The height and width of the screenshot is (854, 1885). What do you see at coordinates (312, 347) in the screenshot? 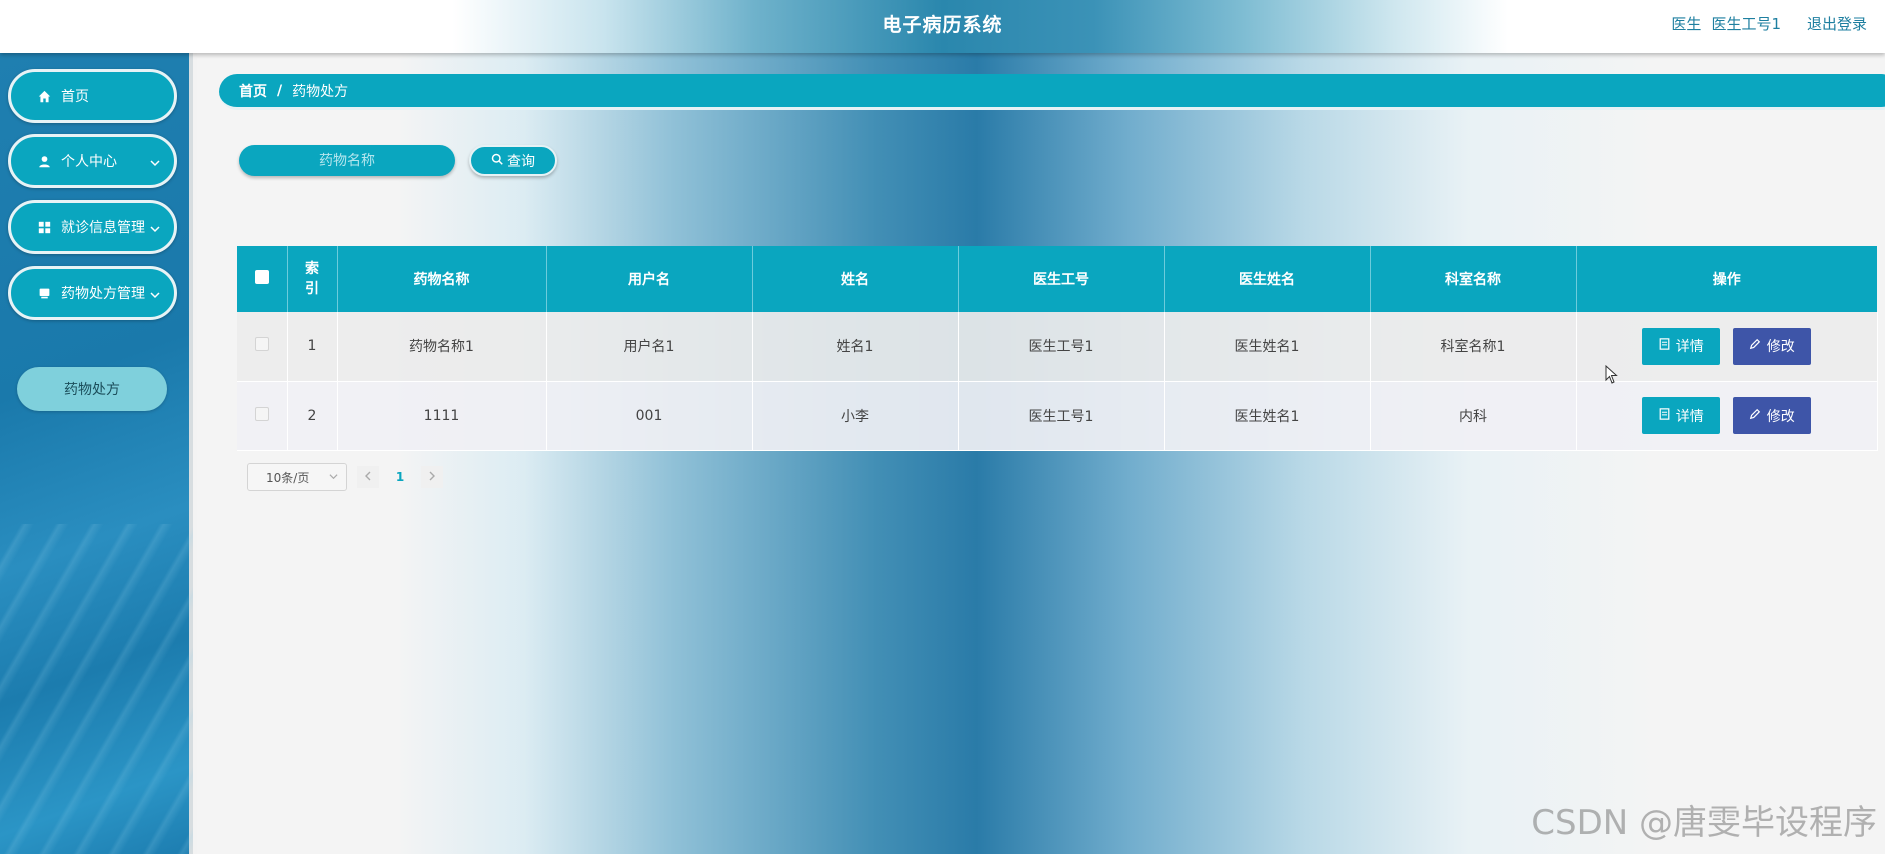
I see `cell-index: 1` at bounding box center [312, 347].